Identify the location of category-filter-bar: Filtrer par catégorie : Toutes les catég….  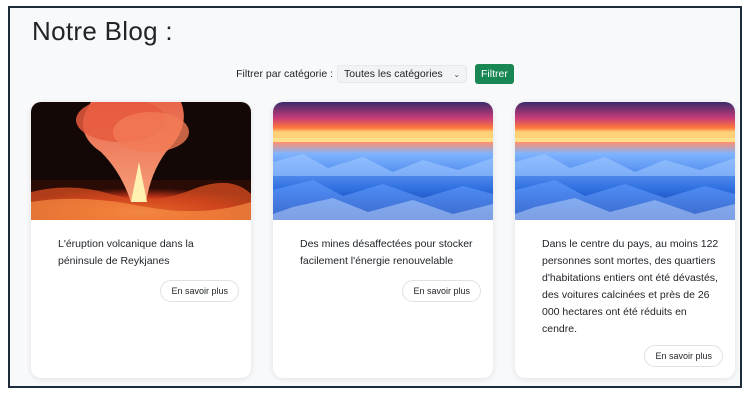
(375, 74).